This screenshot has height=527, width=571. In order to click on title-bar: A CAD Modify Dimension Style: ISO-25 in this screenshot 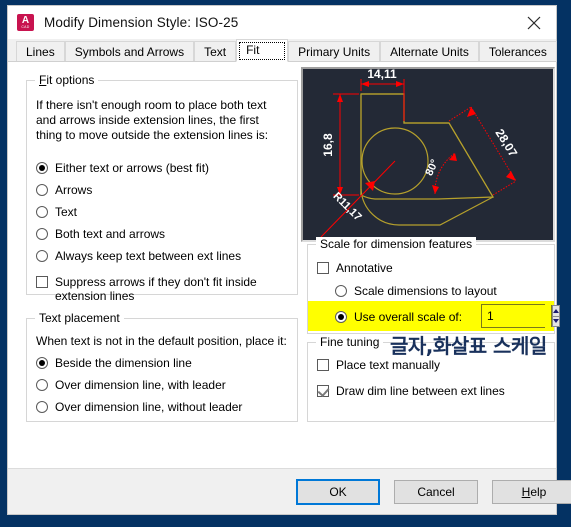, I will do `click(282, 22)`.